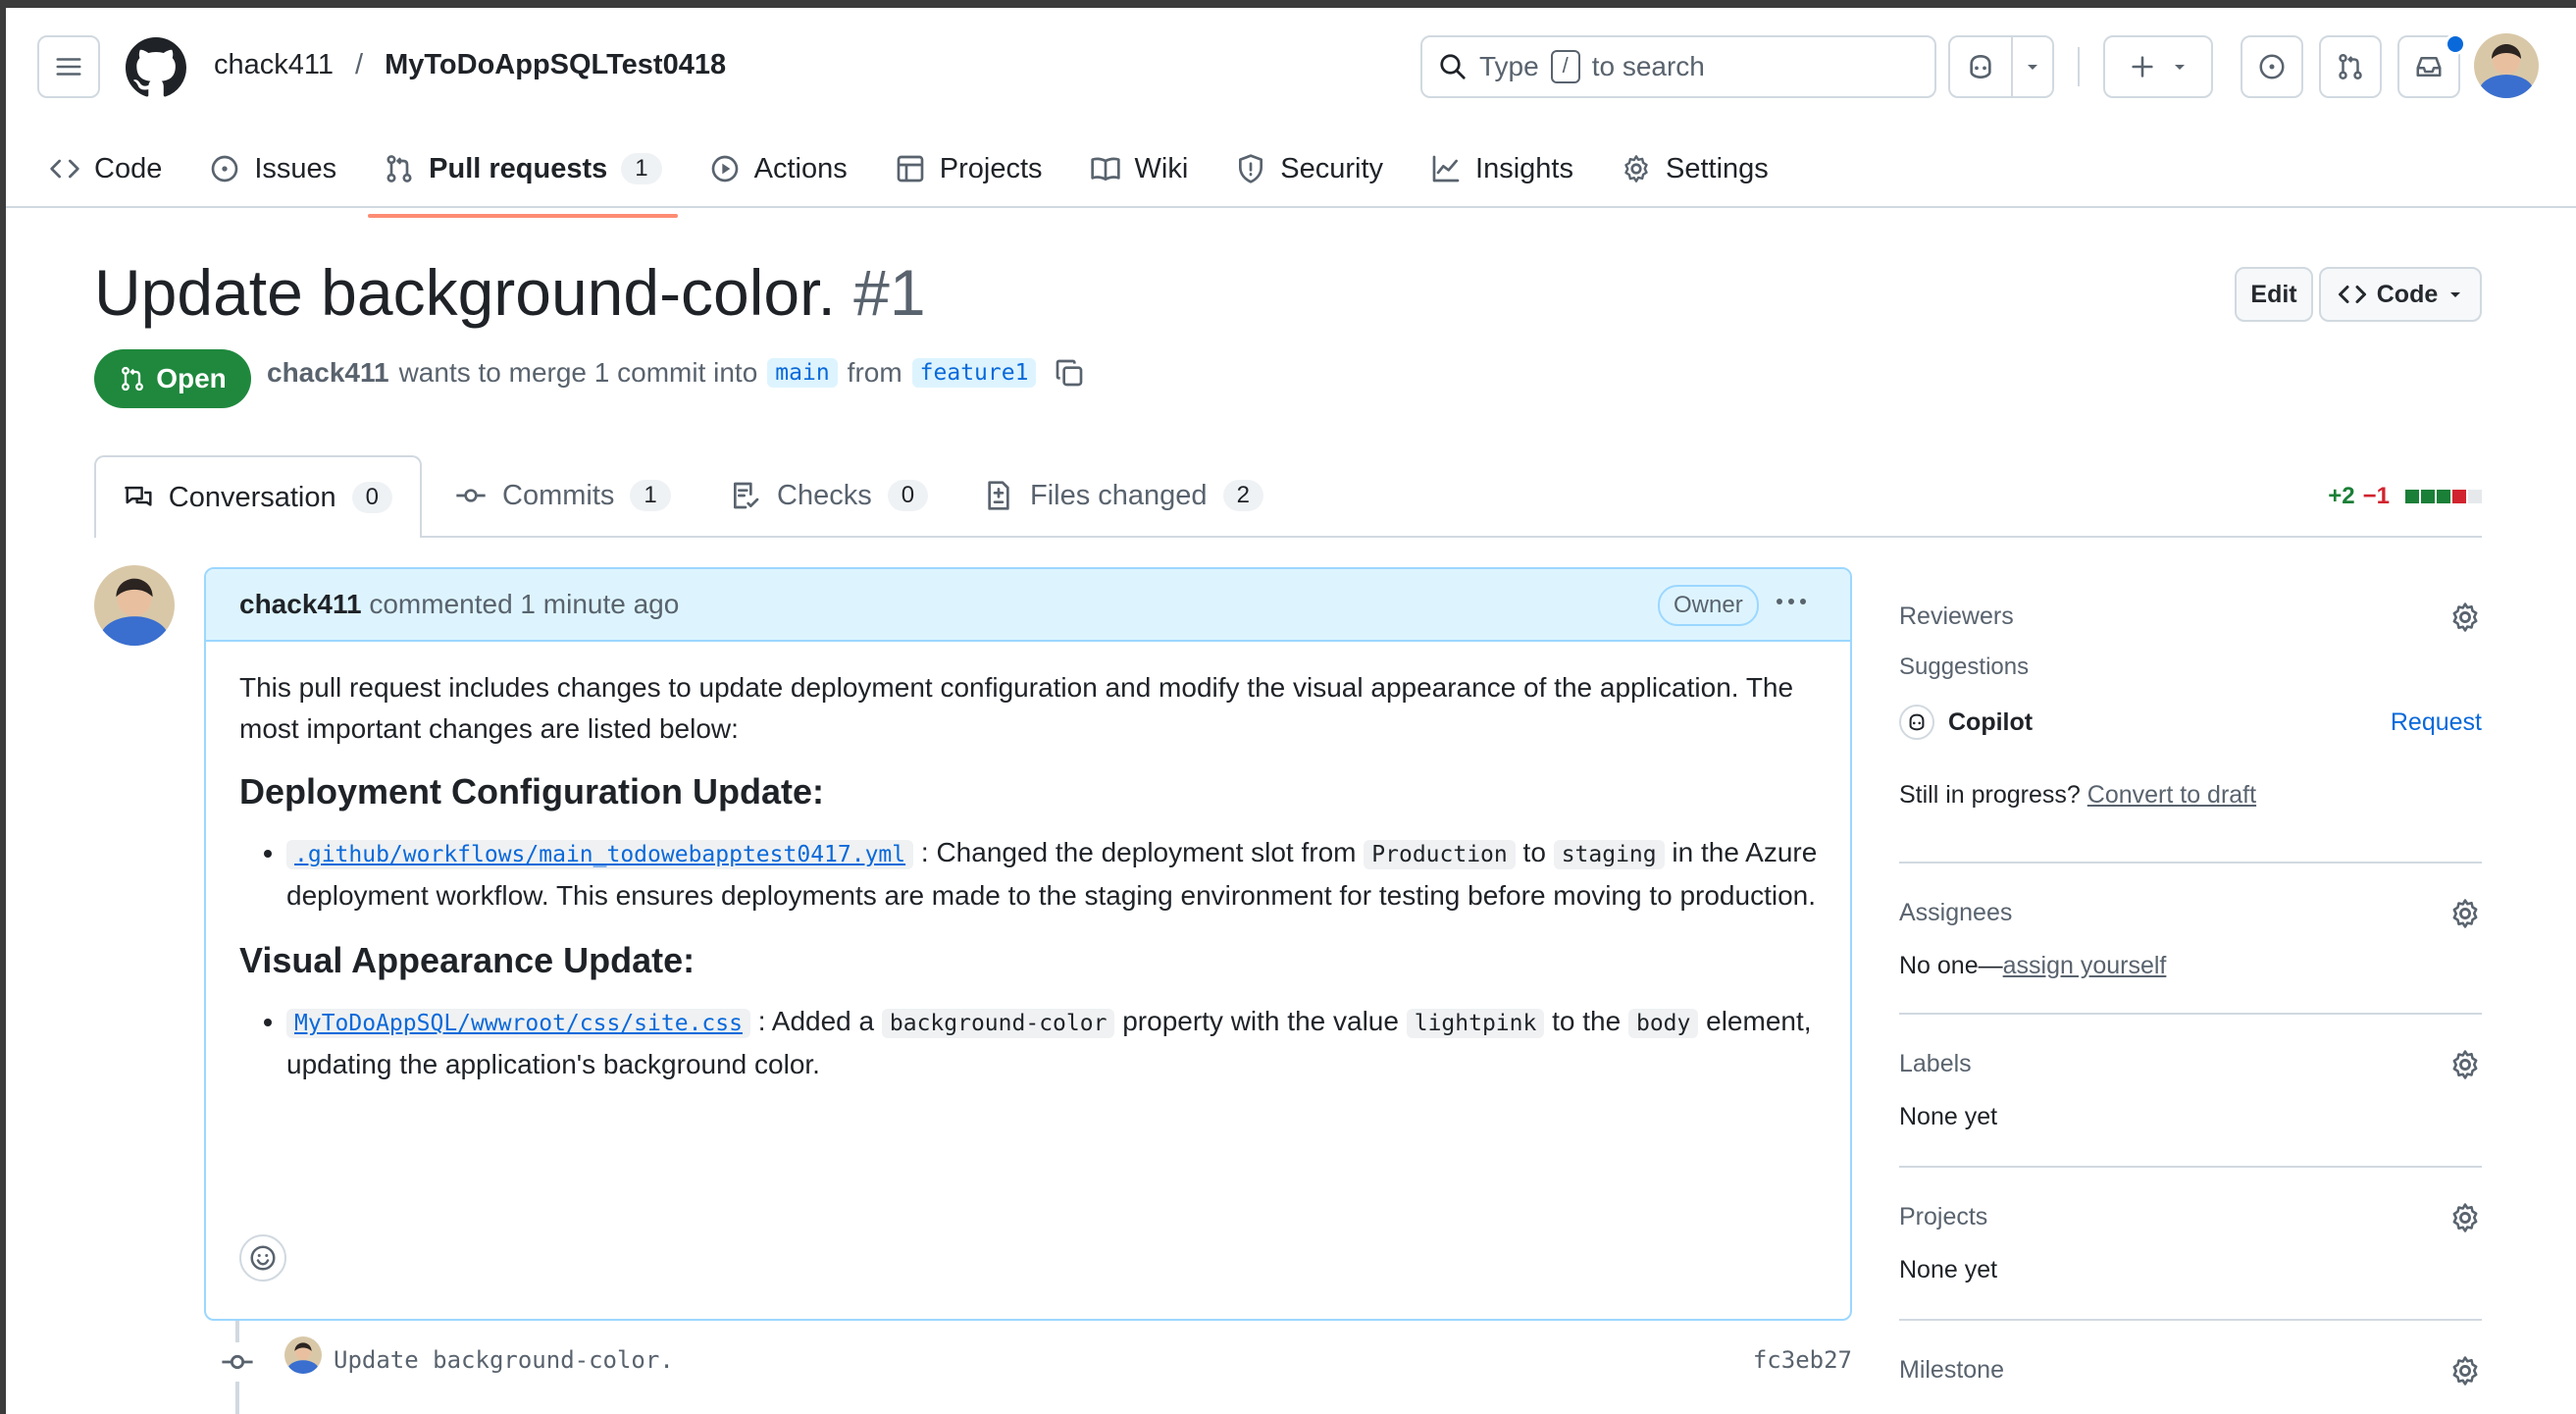 The height and width of the screenshot is (1414, 2576). I want to click on nav-security: Security, so click(1309, 168).